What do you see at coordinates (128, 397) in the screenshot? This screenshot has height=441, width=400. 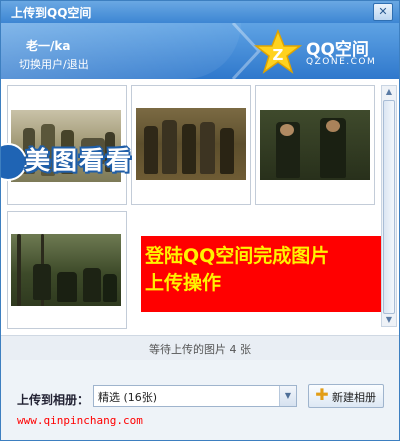 I see `album-select-value: 精选 (16张)` at bounding box center [128, 397].